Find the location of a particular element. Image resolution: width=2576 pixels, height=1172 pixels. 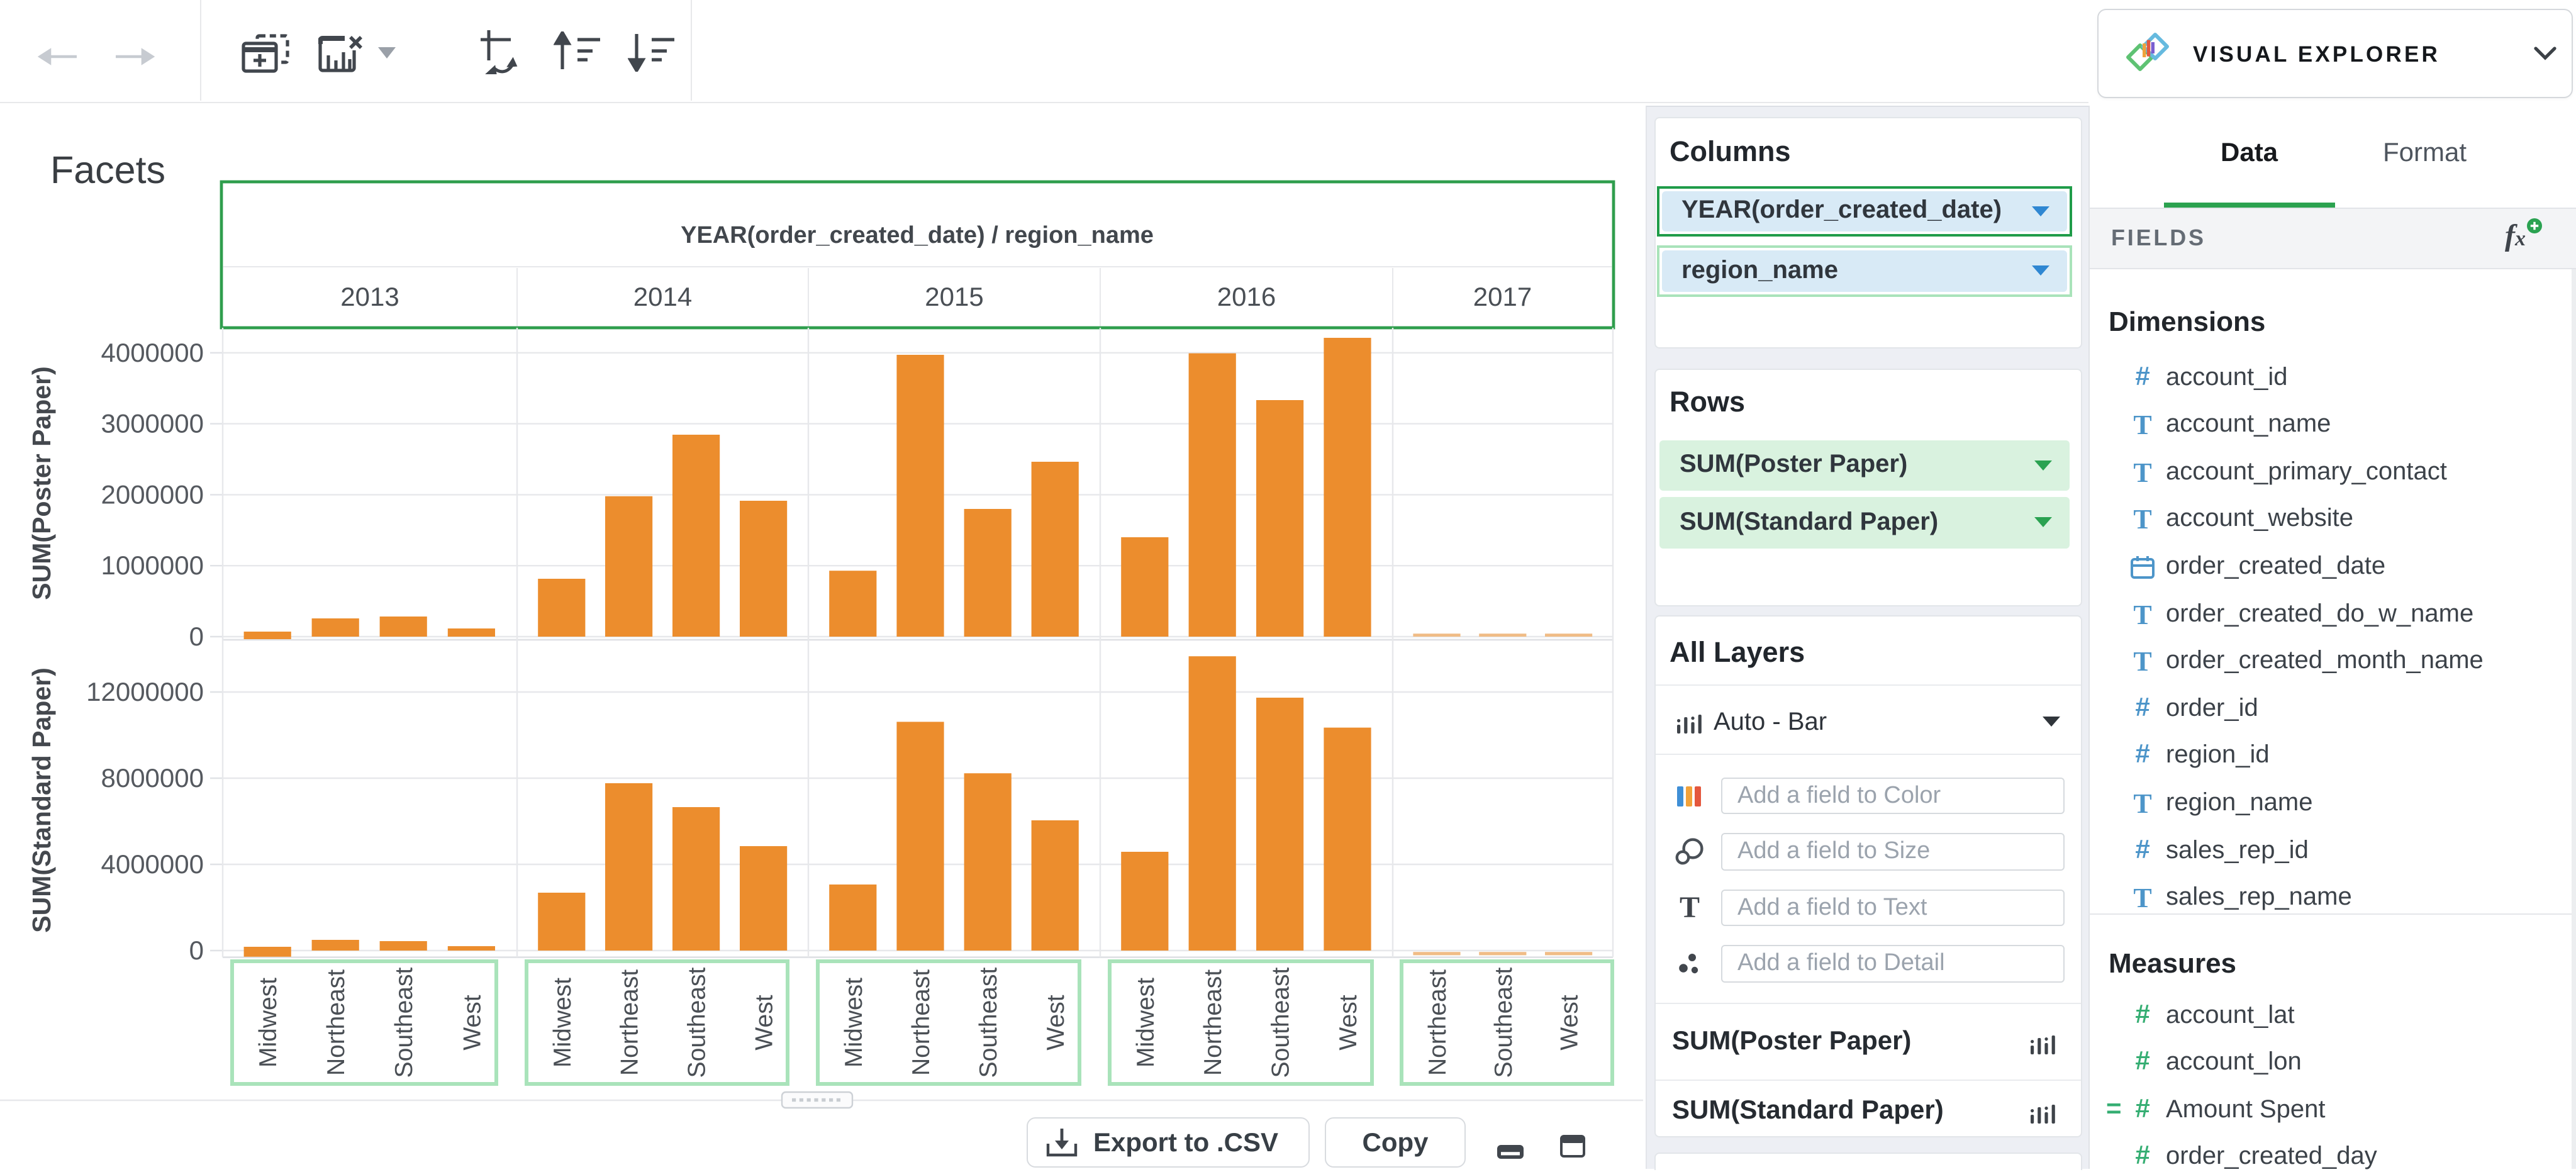

svg-text: 3000000 is located at coordinates (152, 423).